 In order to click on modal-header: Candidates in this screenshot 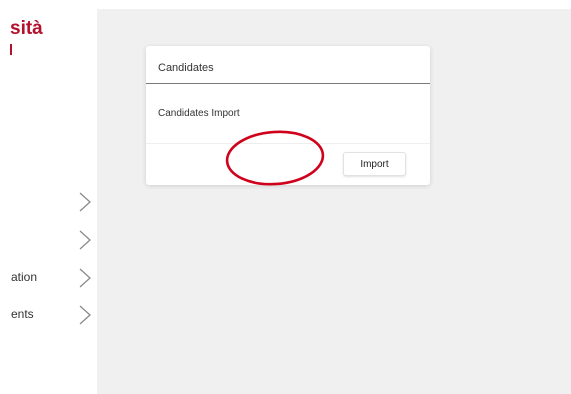, I will do `click(288, 65)`.